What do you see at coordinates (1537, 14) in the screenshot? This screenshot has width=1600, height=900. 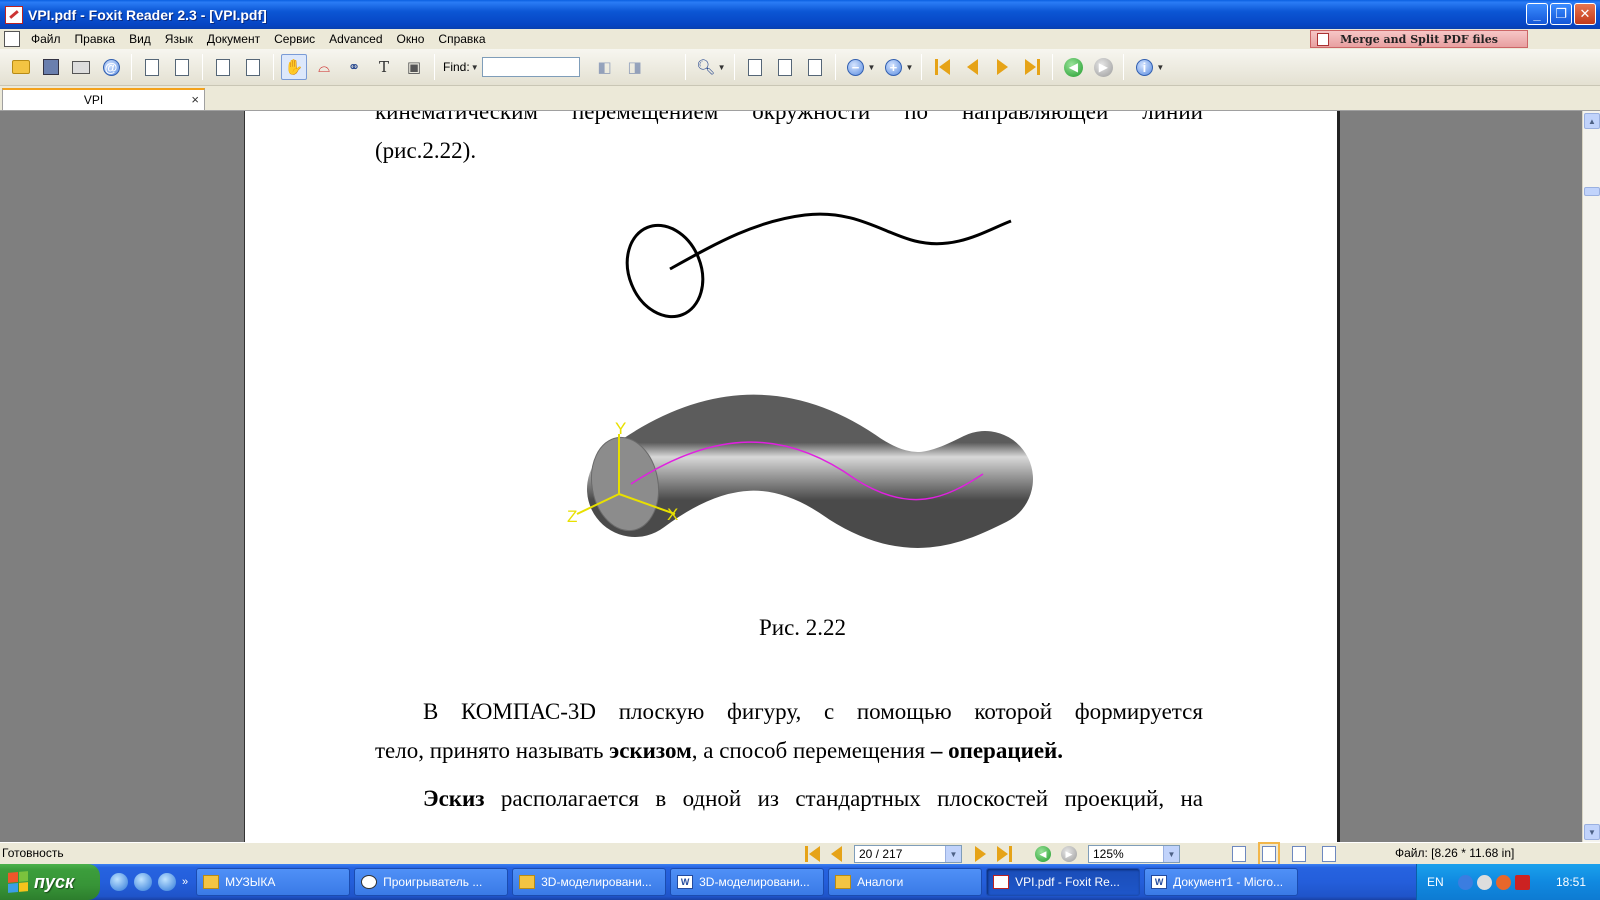 I see `minimize-button: _` at bounding box center [1537, 14].